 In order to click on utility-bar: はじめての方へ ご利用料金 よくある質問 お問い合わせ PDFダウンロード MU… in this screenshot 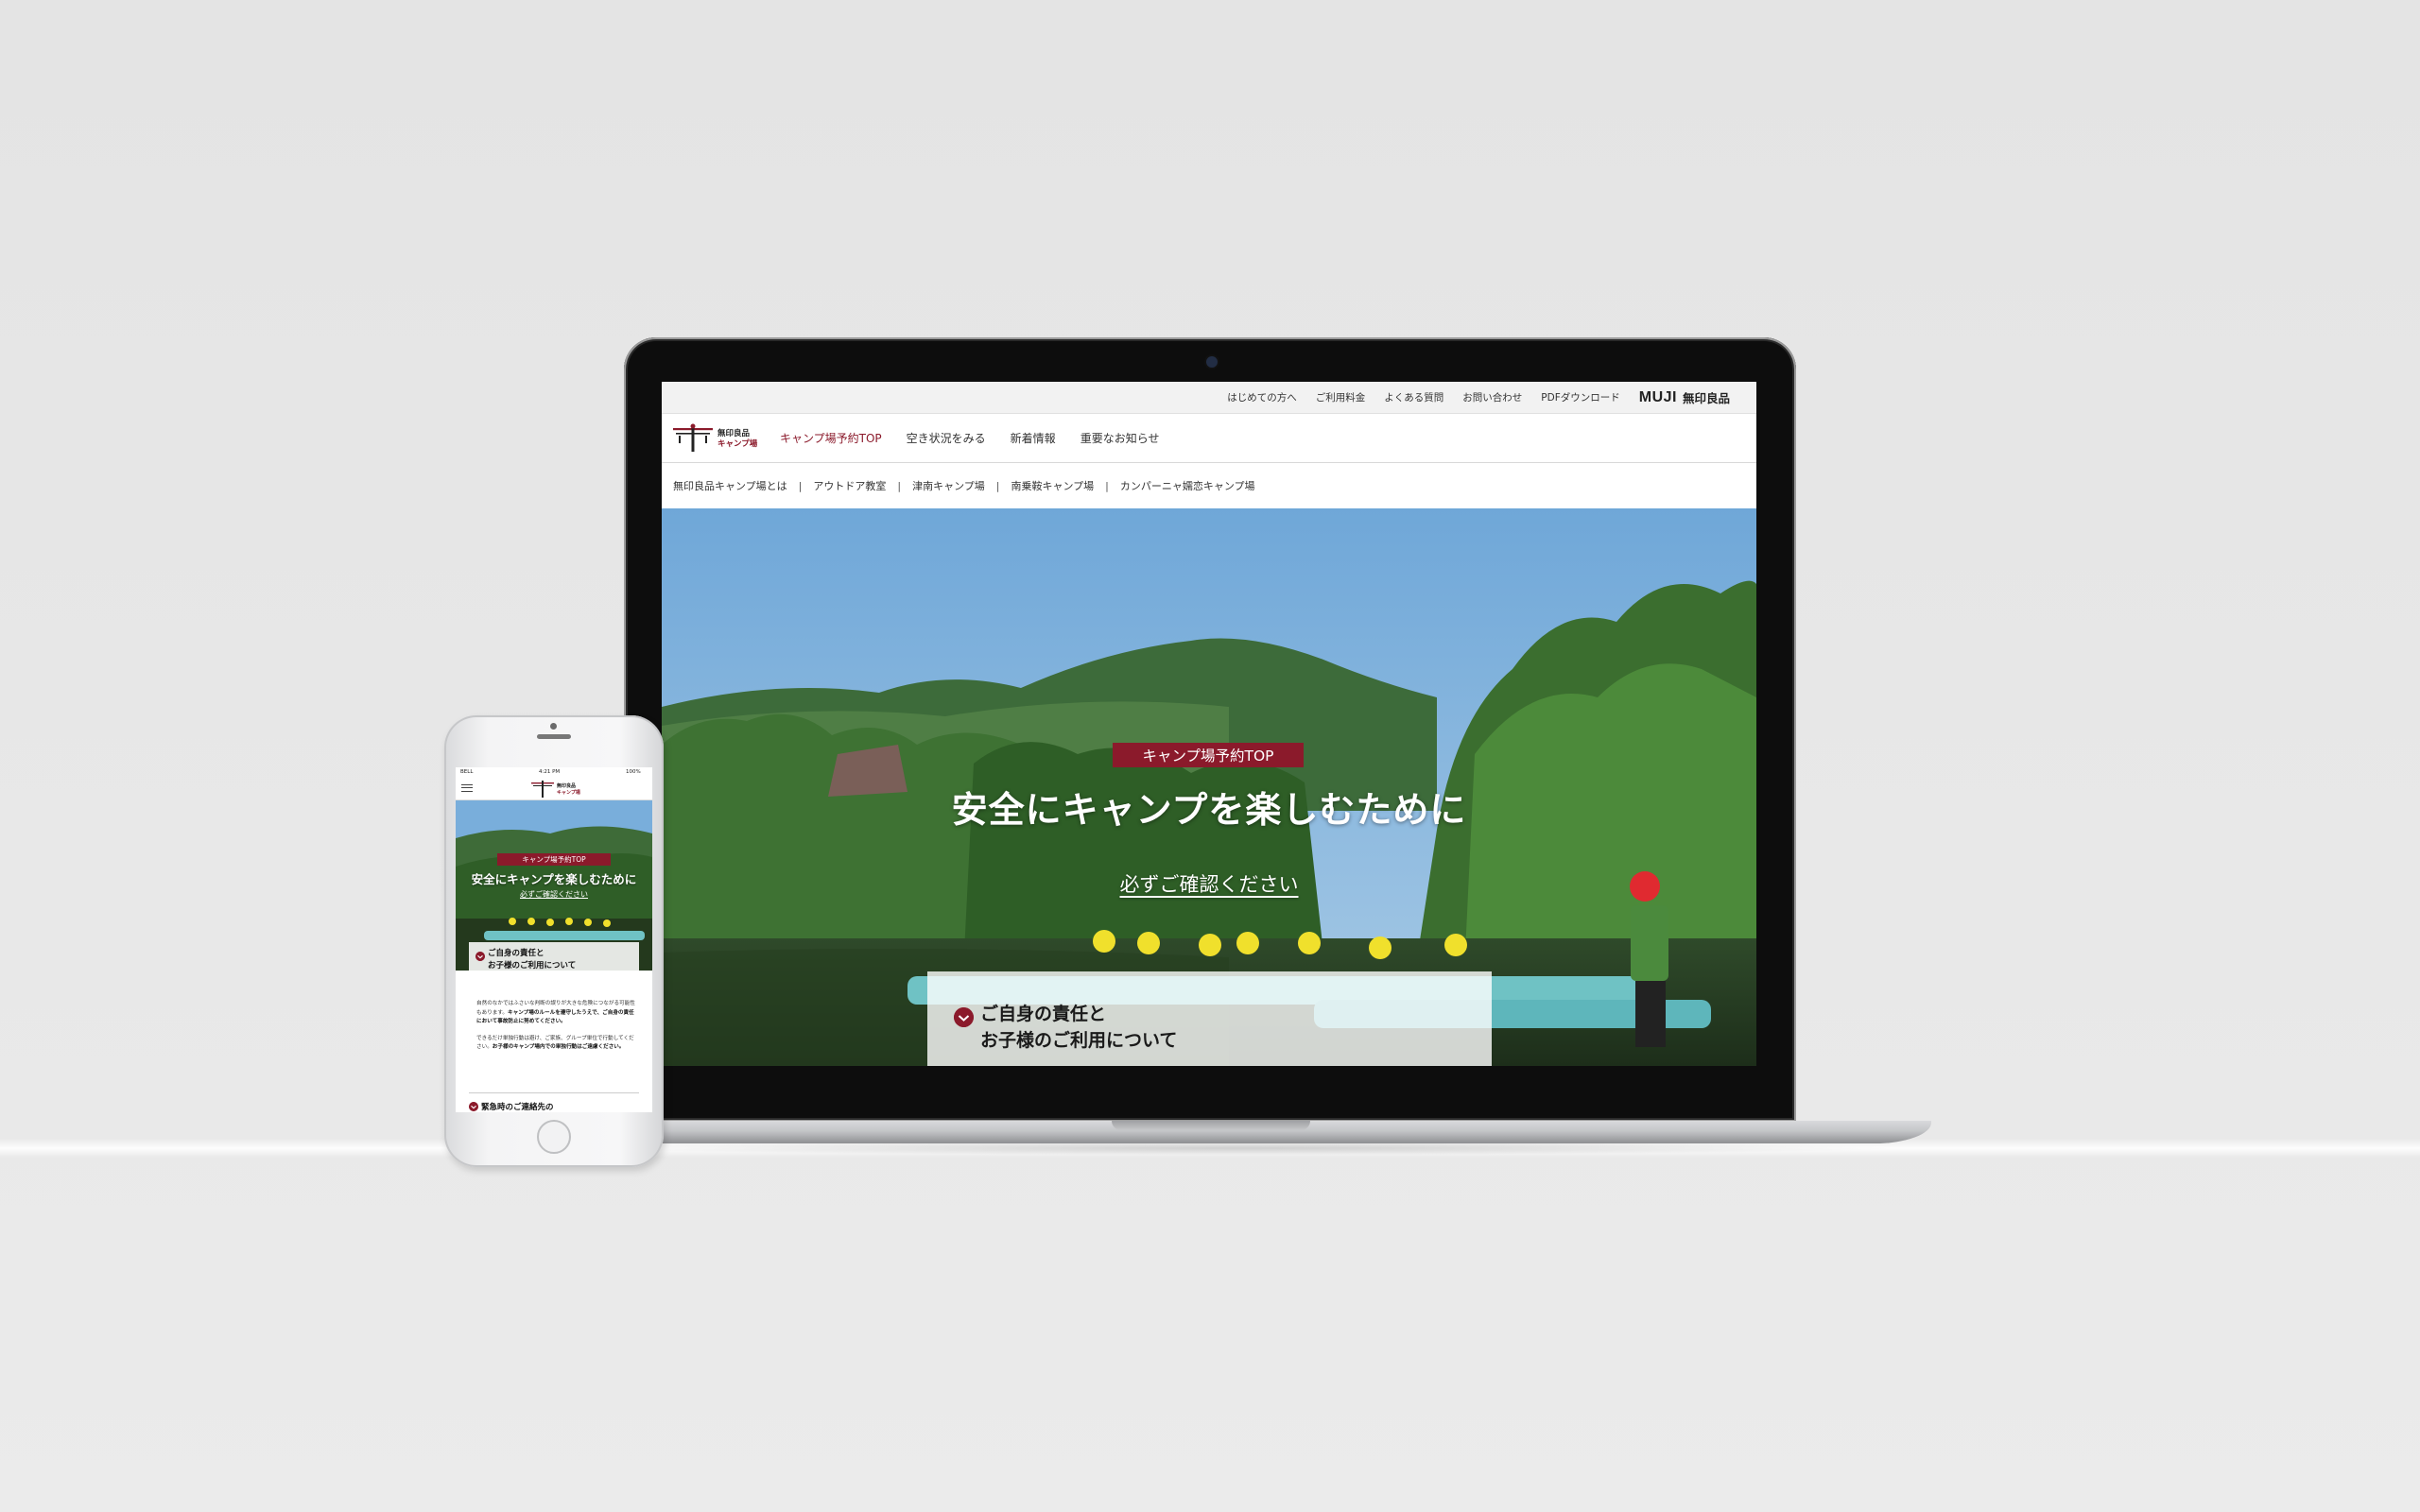, I will do `click(1209, 398)`.